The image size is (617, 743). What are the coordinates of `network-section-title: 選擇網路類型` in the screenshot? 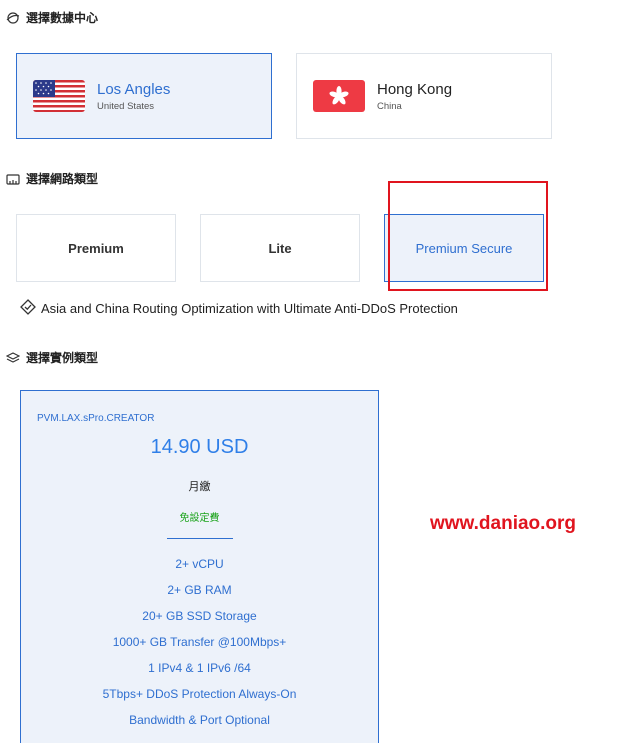 It's located at (52, 178).